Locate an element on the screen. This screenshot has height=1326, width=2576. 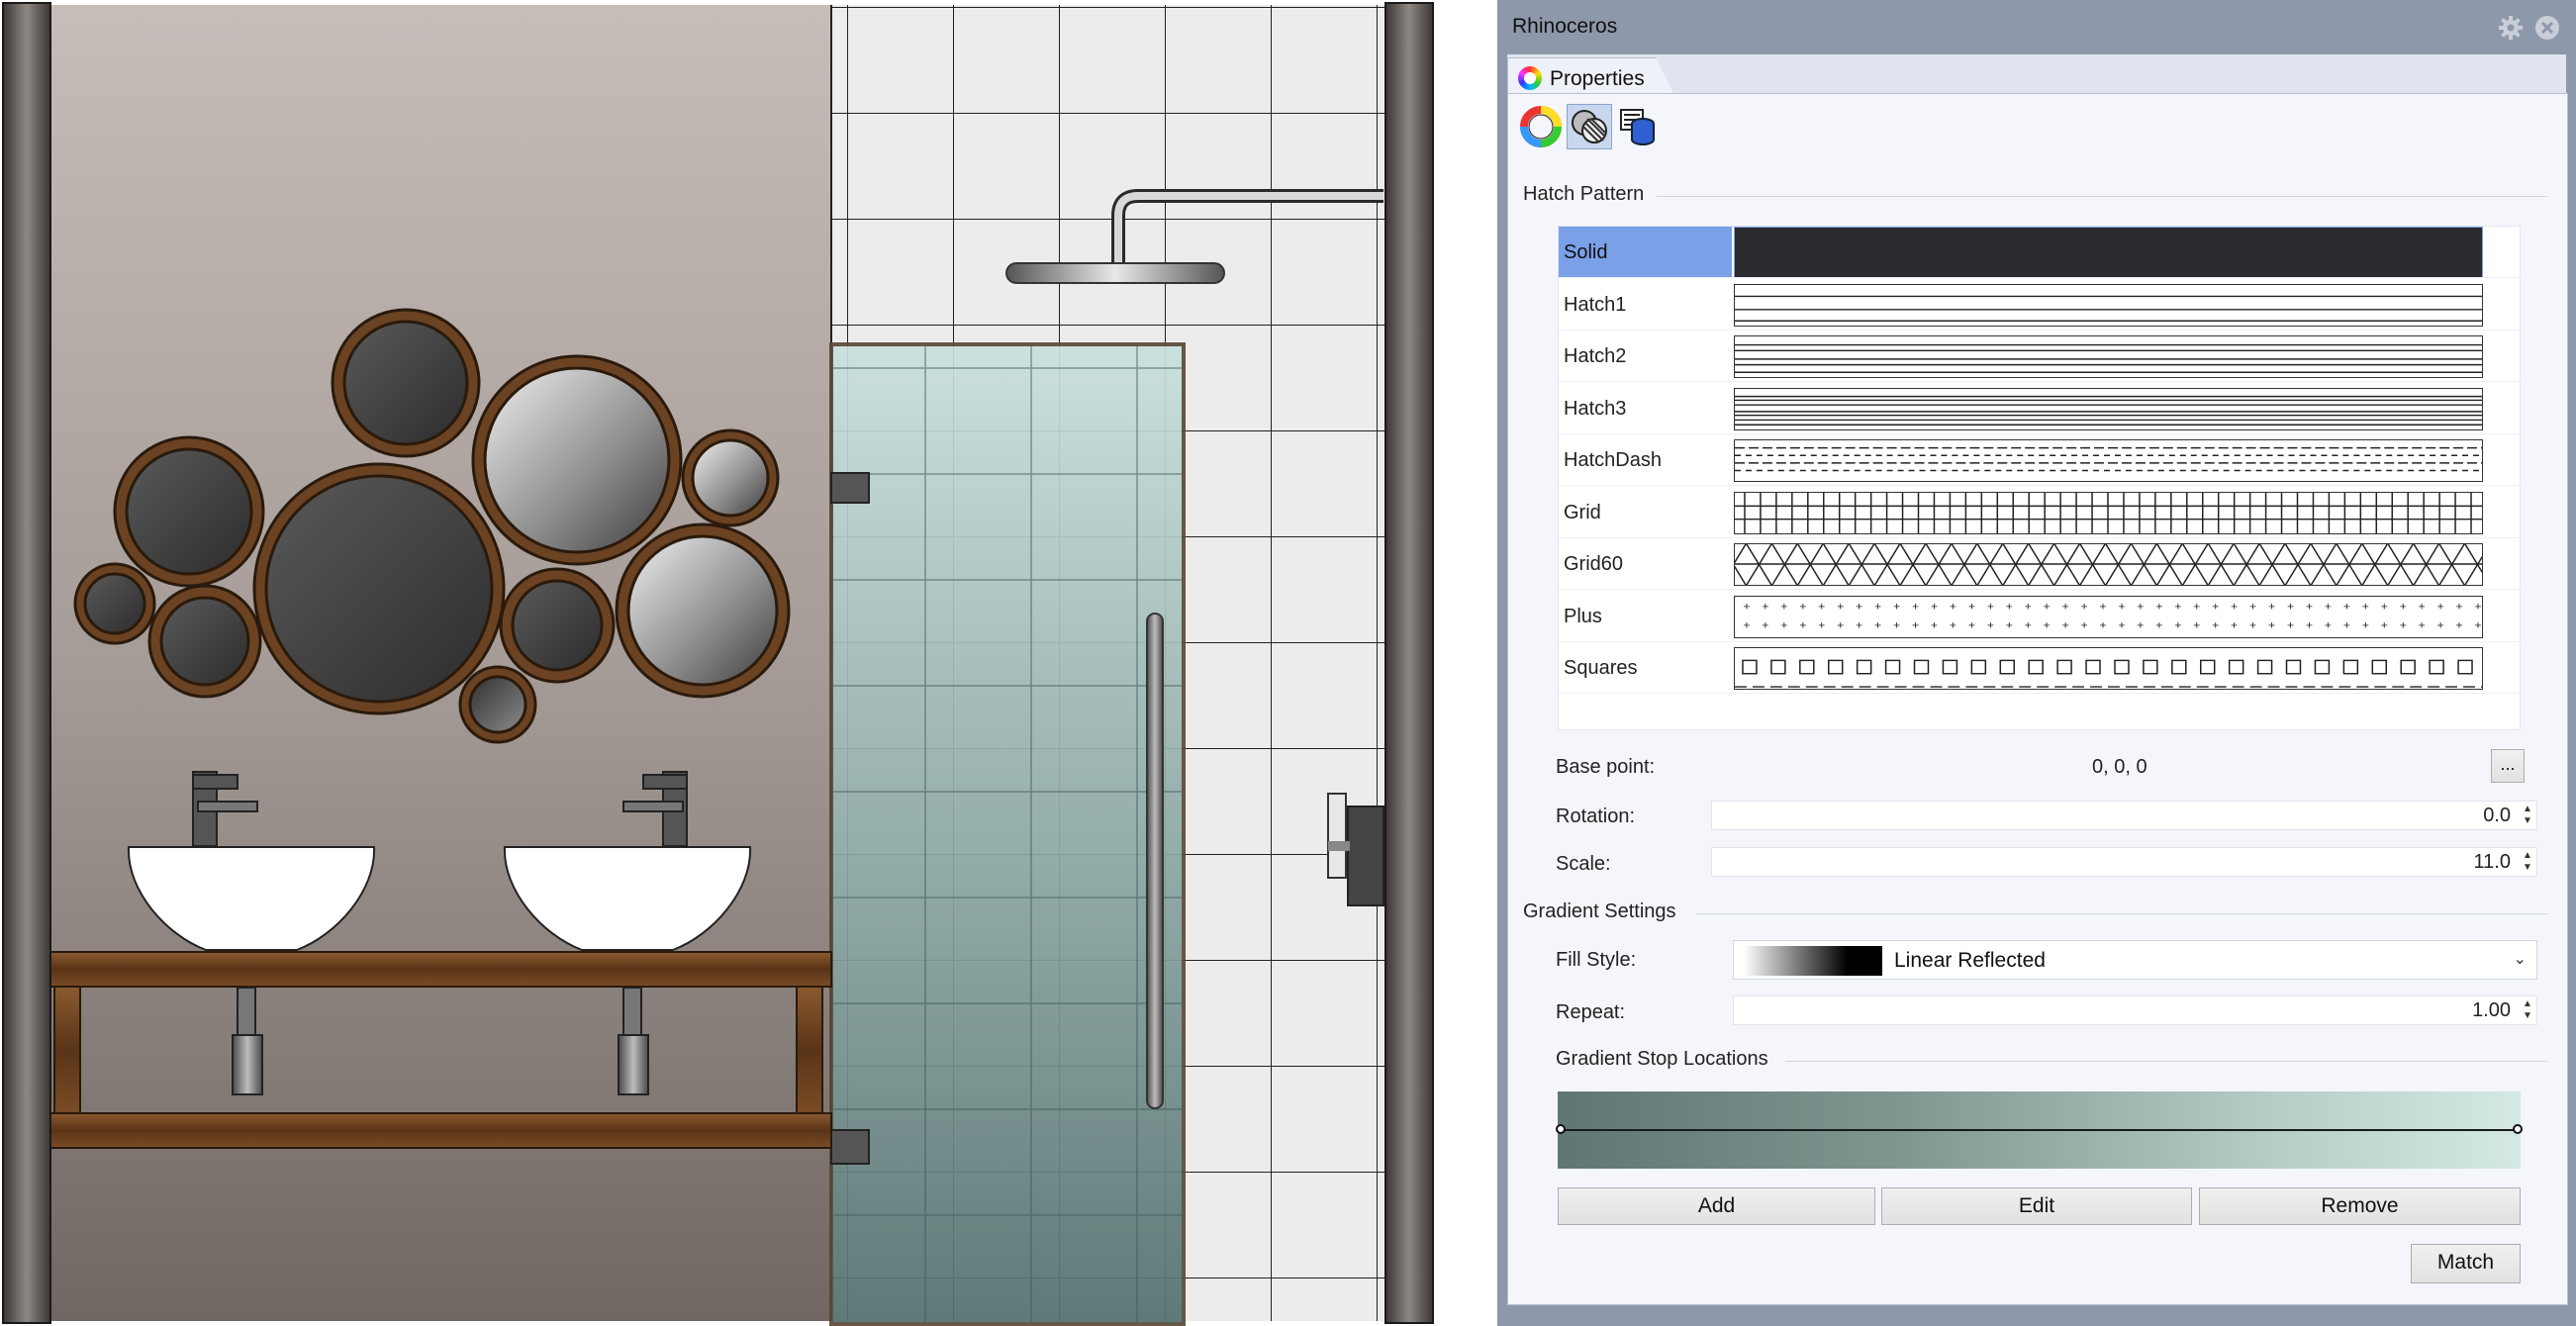
scale-value: 11.0 is located at coordinates (2492, 862).